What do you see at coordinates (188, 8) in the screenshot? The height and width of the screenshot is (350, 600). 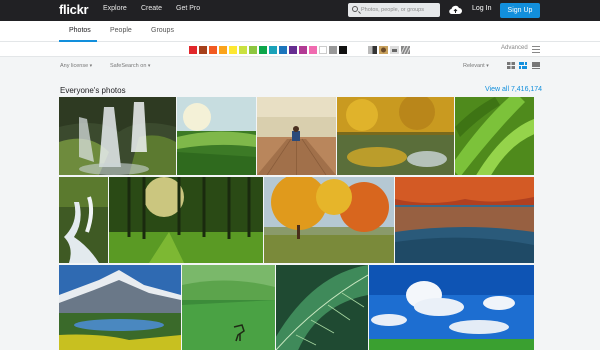 I see `nav-get-pro: Get Pro` at bounding box center [188, 8].